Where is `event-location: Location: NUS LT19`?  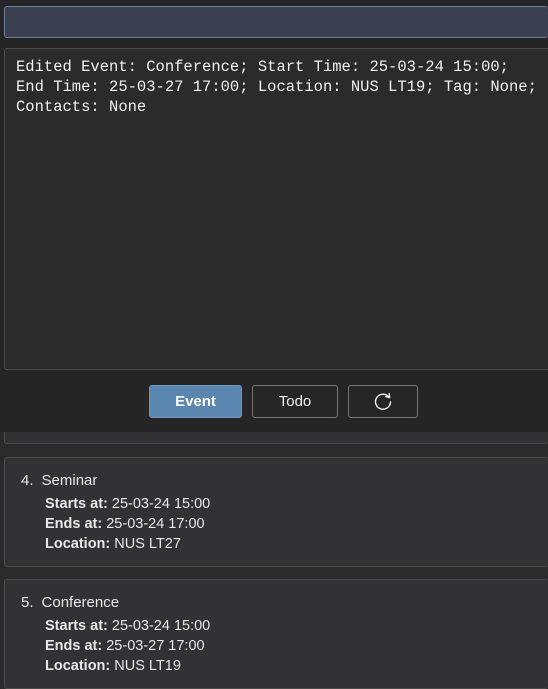
event-location: Location: NUS LT19 is located at coordinates (113, 666).